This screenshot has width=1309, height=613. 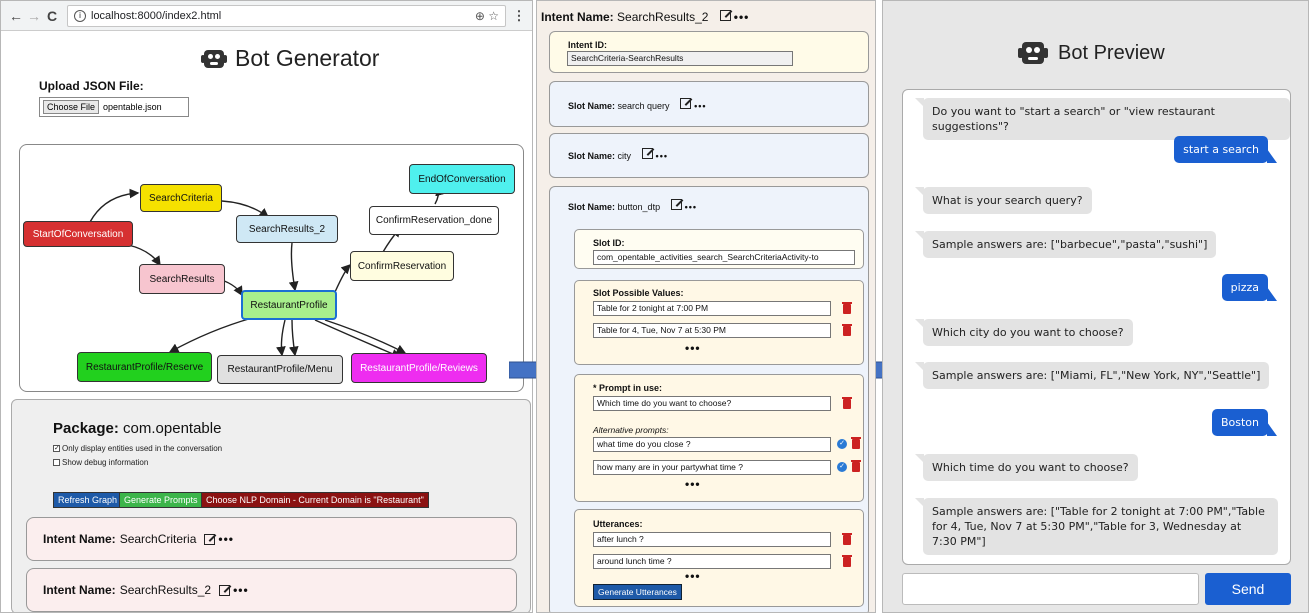 I want to click on intent-id-card: Intent ID: SearchCriteria-SearchResults, so click(x=709, y=52).